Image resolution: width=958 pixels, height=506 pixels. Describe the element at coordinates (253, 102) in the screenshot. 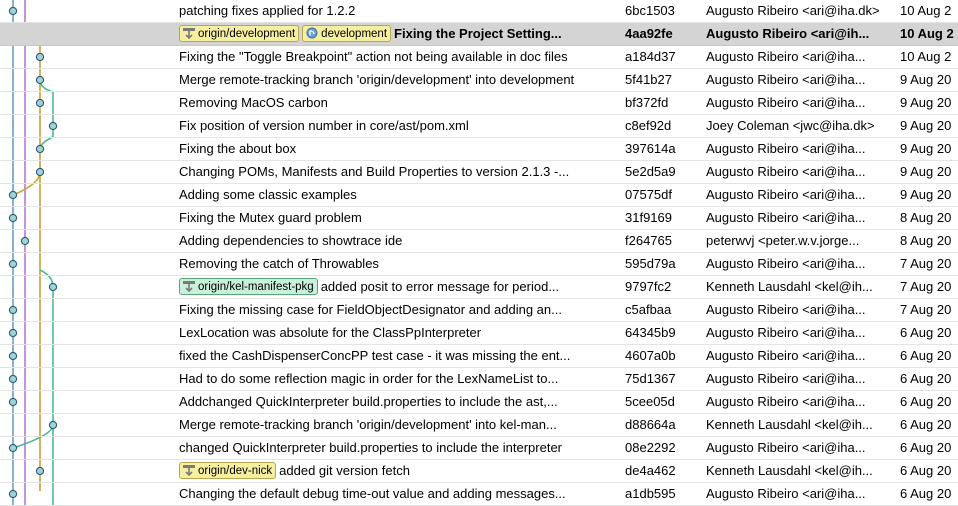

I see `commit-subject-text: Removing MacOS carbon` at that location.